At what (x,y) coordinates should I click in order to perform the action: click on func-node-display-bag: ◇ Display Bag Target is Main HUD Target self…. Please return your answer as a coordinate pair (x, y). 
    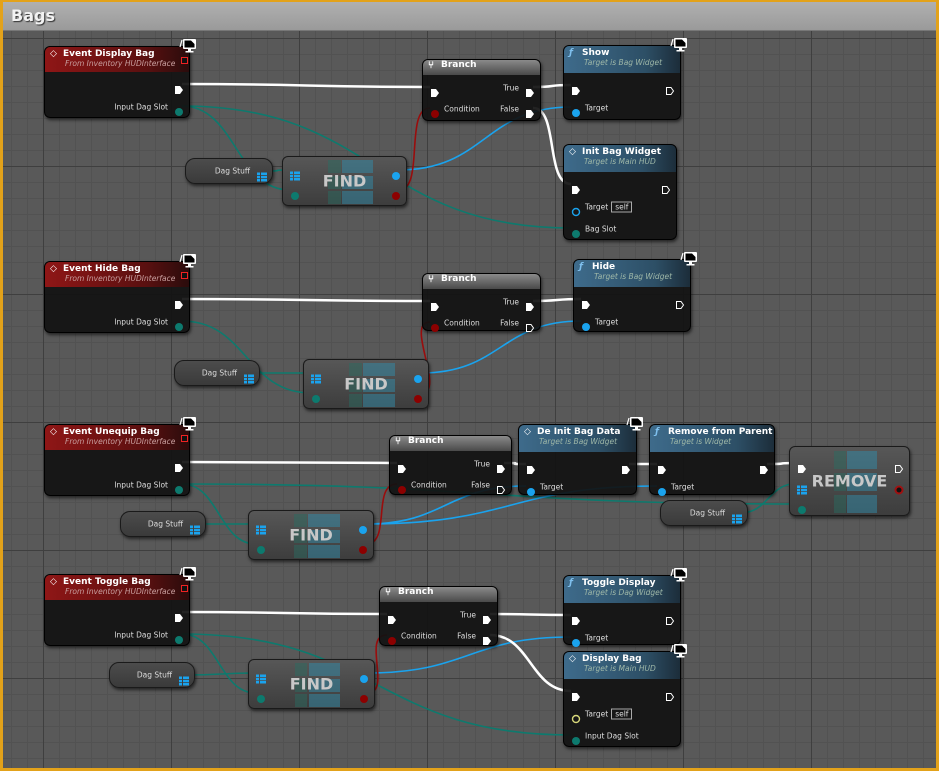
    Looking at the image, I should click on (625, 695).